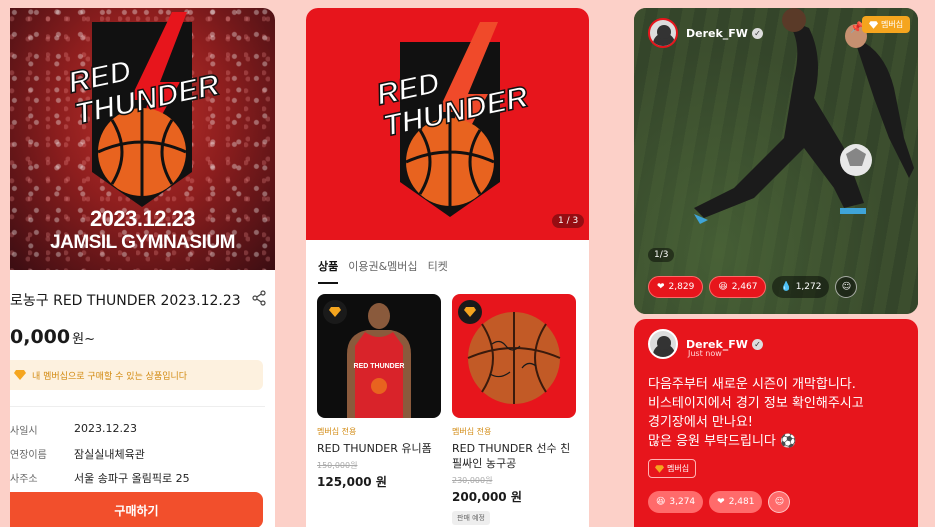  What do you see at coordinates (259, 298) in the screenshot?
I see `share-icon` at bounding box center [259, 298].